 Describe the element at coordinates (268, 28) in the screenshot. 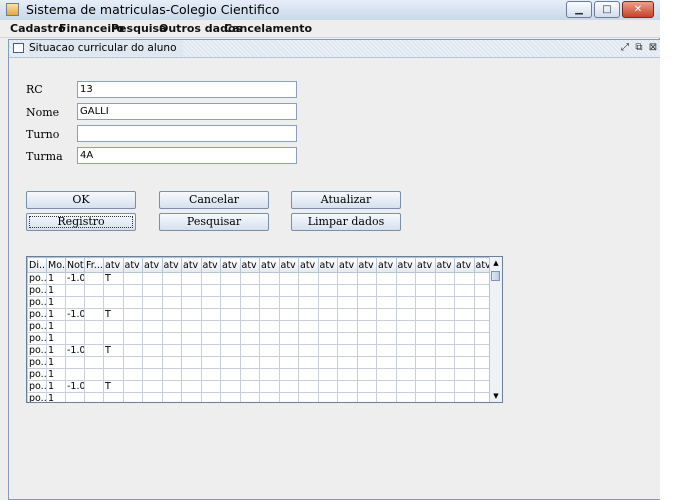

I see `menu-cancelamento: Cancelamento` at that location.